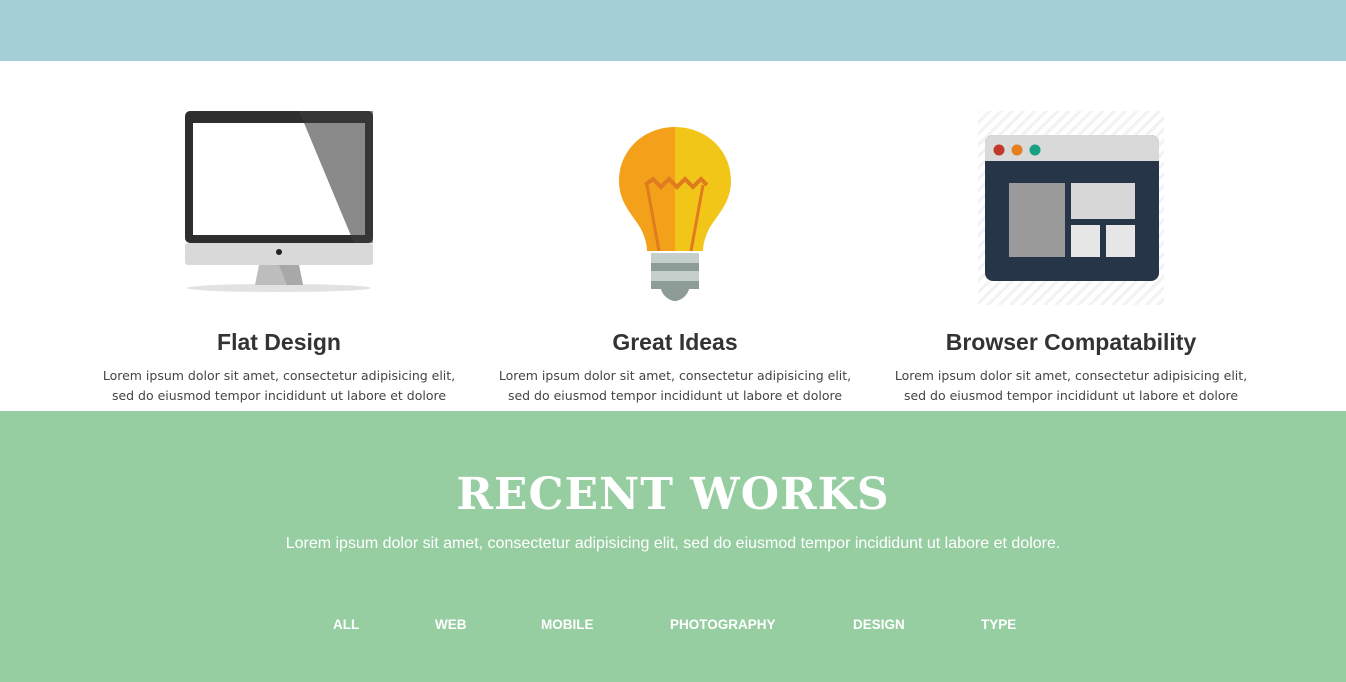 The image size is (1346, 682). Describe the element at coordinates (1071, 342) in the screenshot. I see `feature-title: Browser Compatability` at that location.